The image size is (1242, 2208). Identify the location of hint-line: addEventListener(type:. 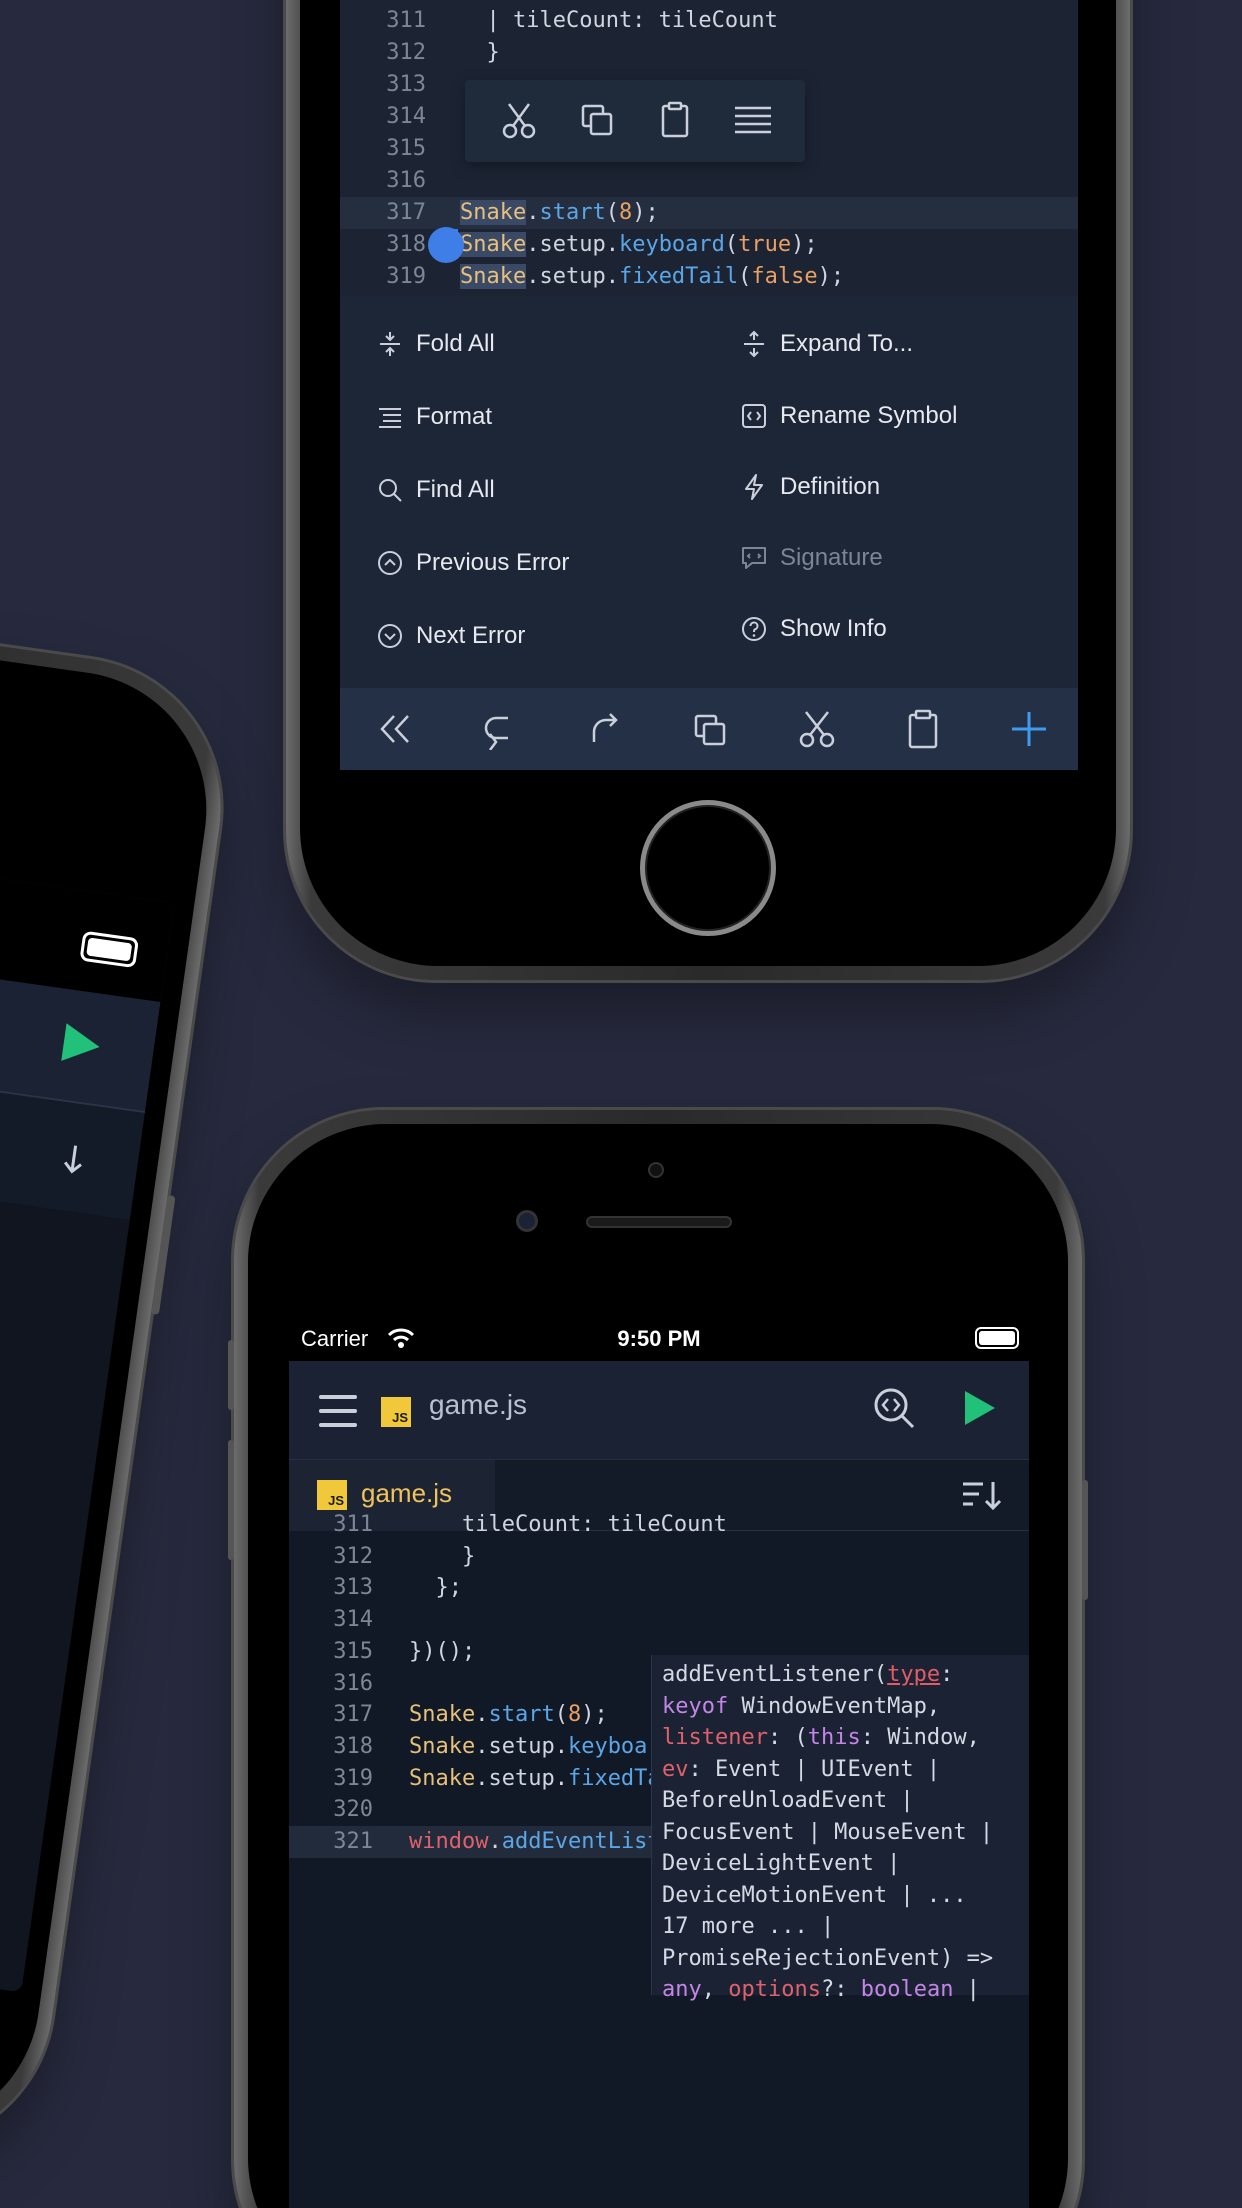
(808, 1674).